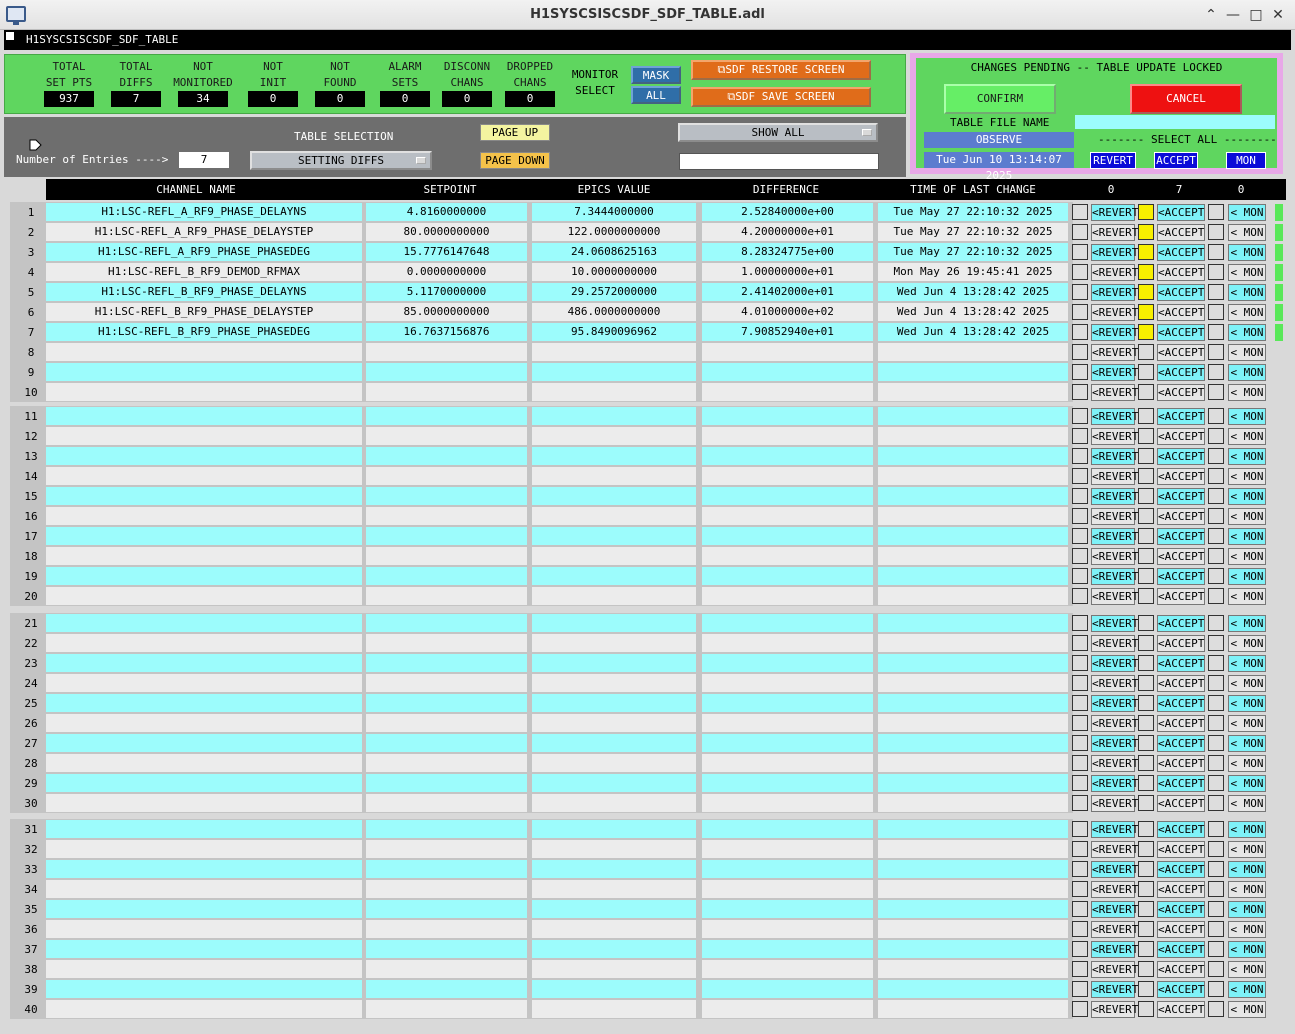 This screenshot has width=1295, height=1034. Describe the element at coordinates (781, 70) in the screenshot. I see `sdf-restore-screen-button: ⧉SDF RESTORE SCREEN` at that location.